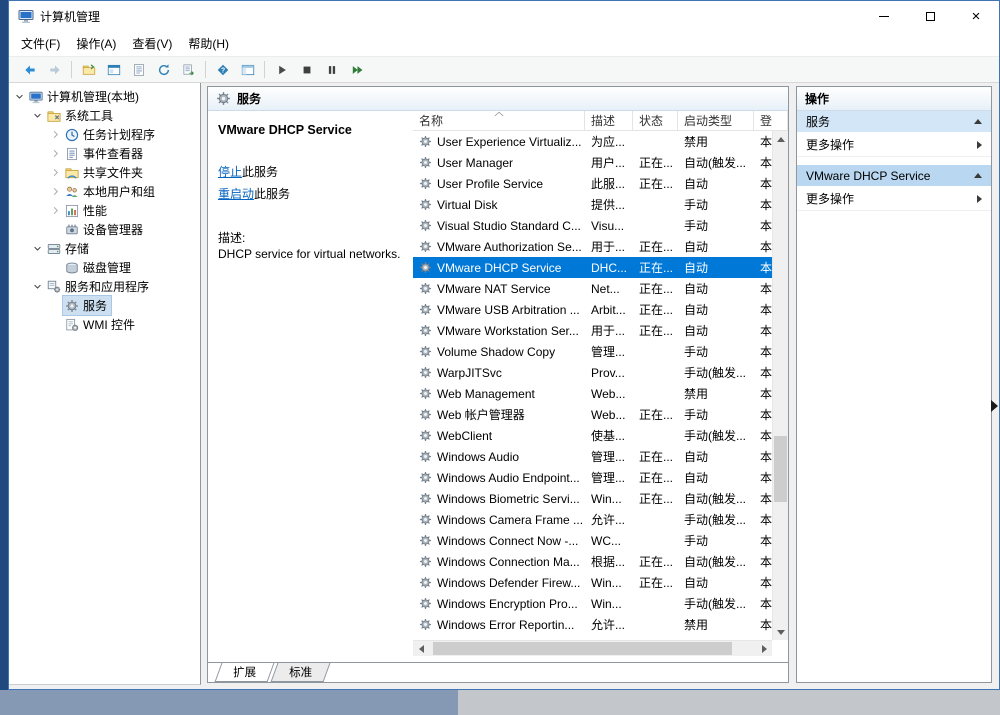 This screenshot has width=1000, height=715. I want to click on show-console-tree-button, so click(247, 69).